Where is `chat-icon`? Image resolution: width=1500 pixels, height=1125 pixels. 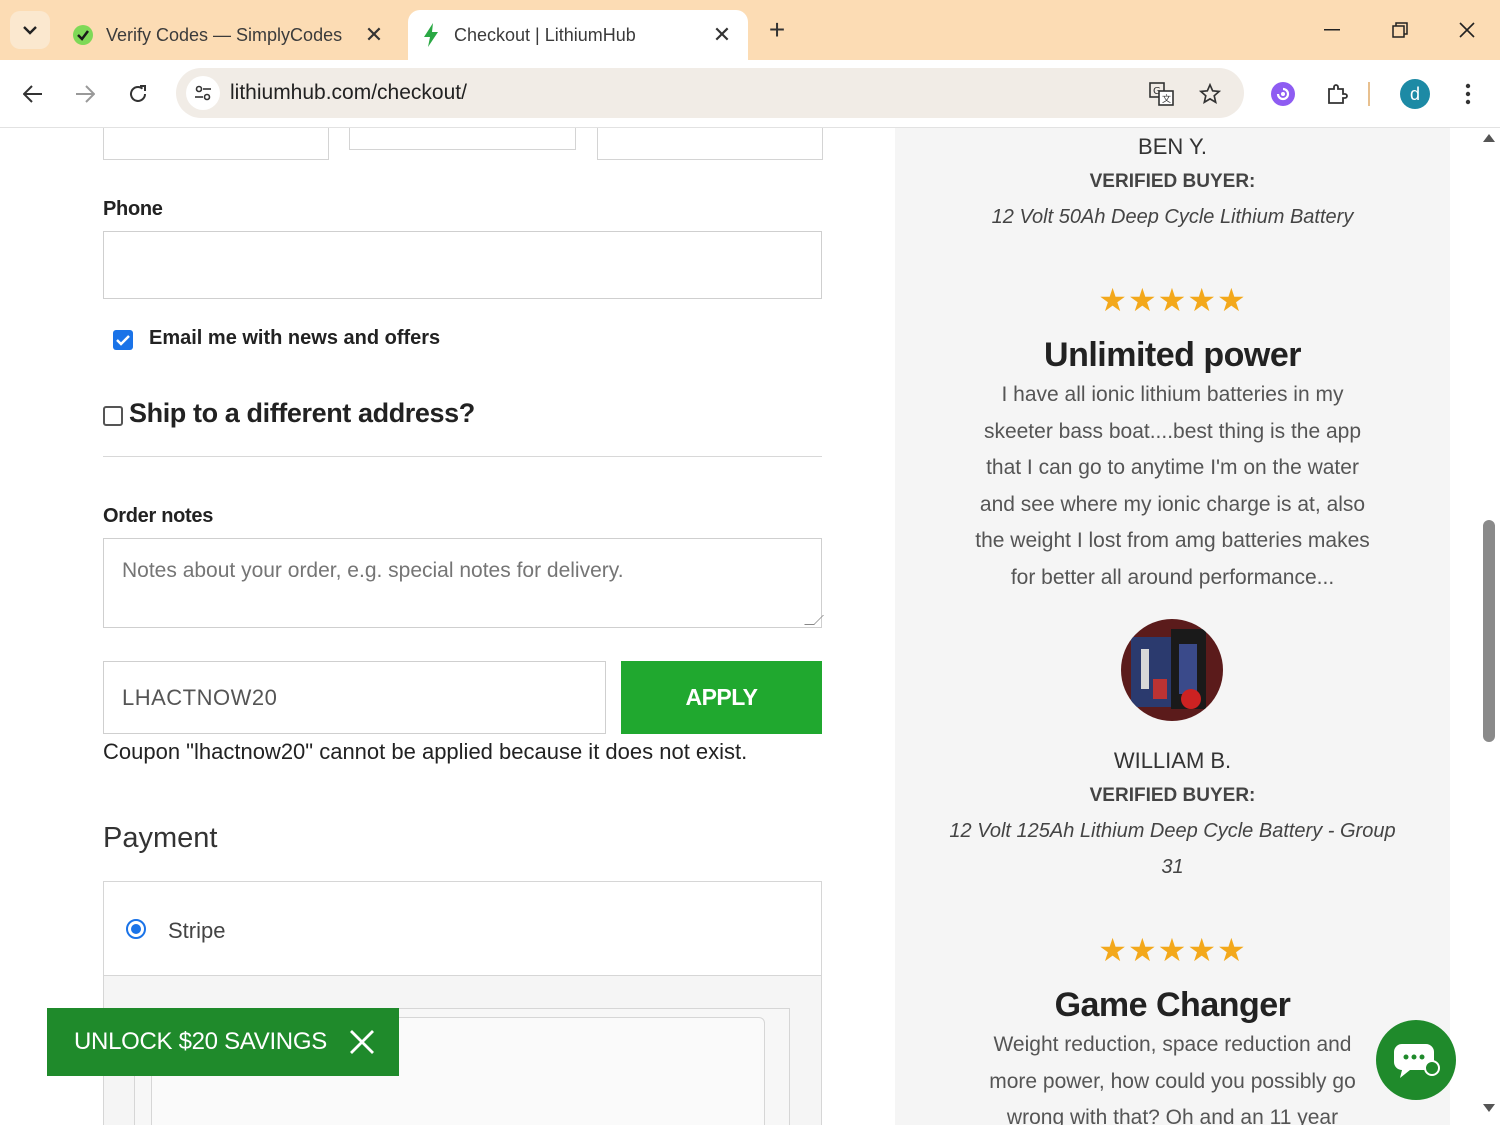 chat-icon is located at coordinates (1417, 1061).